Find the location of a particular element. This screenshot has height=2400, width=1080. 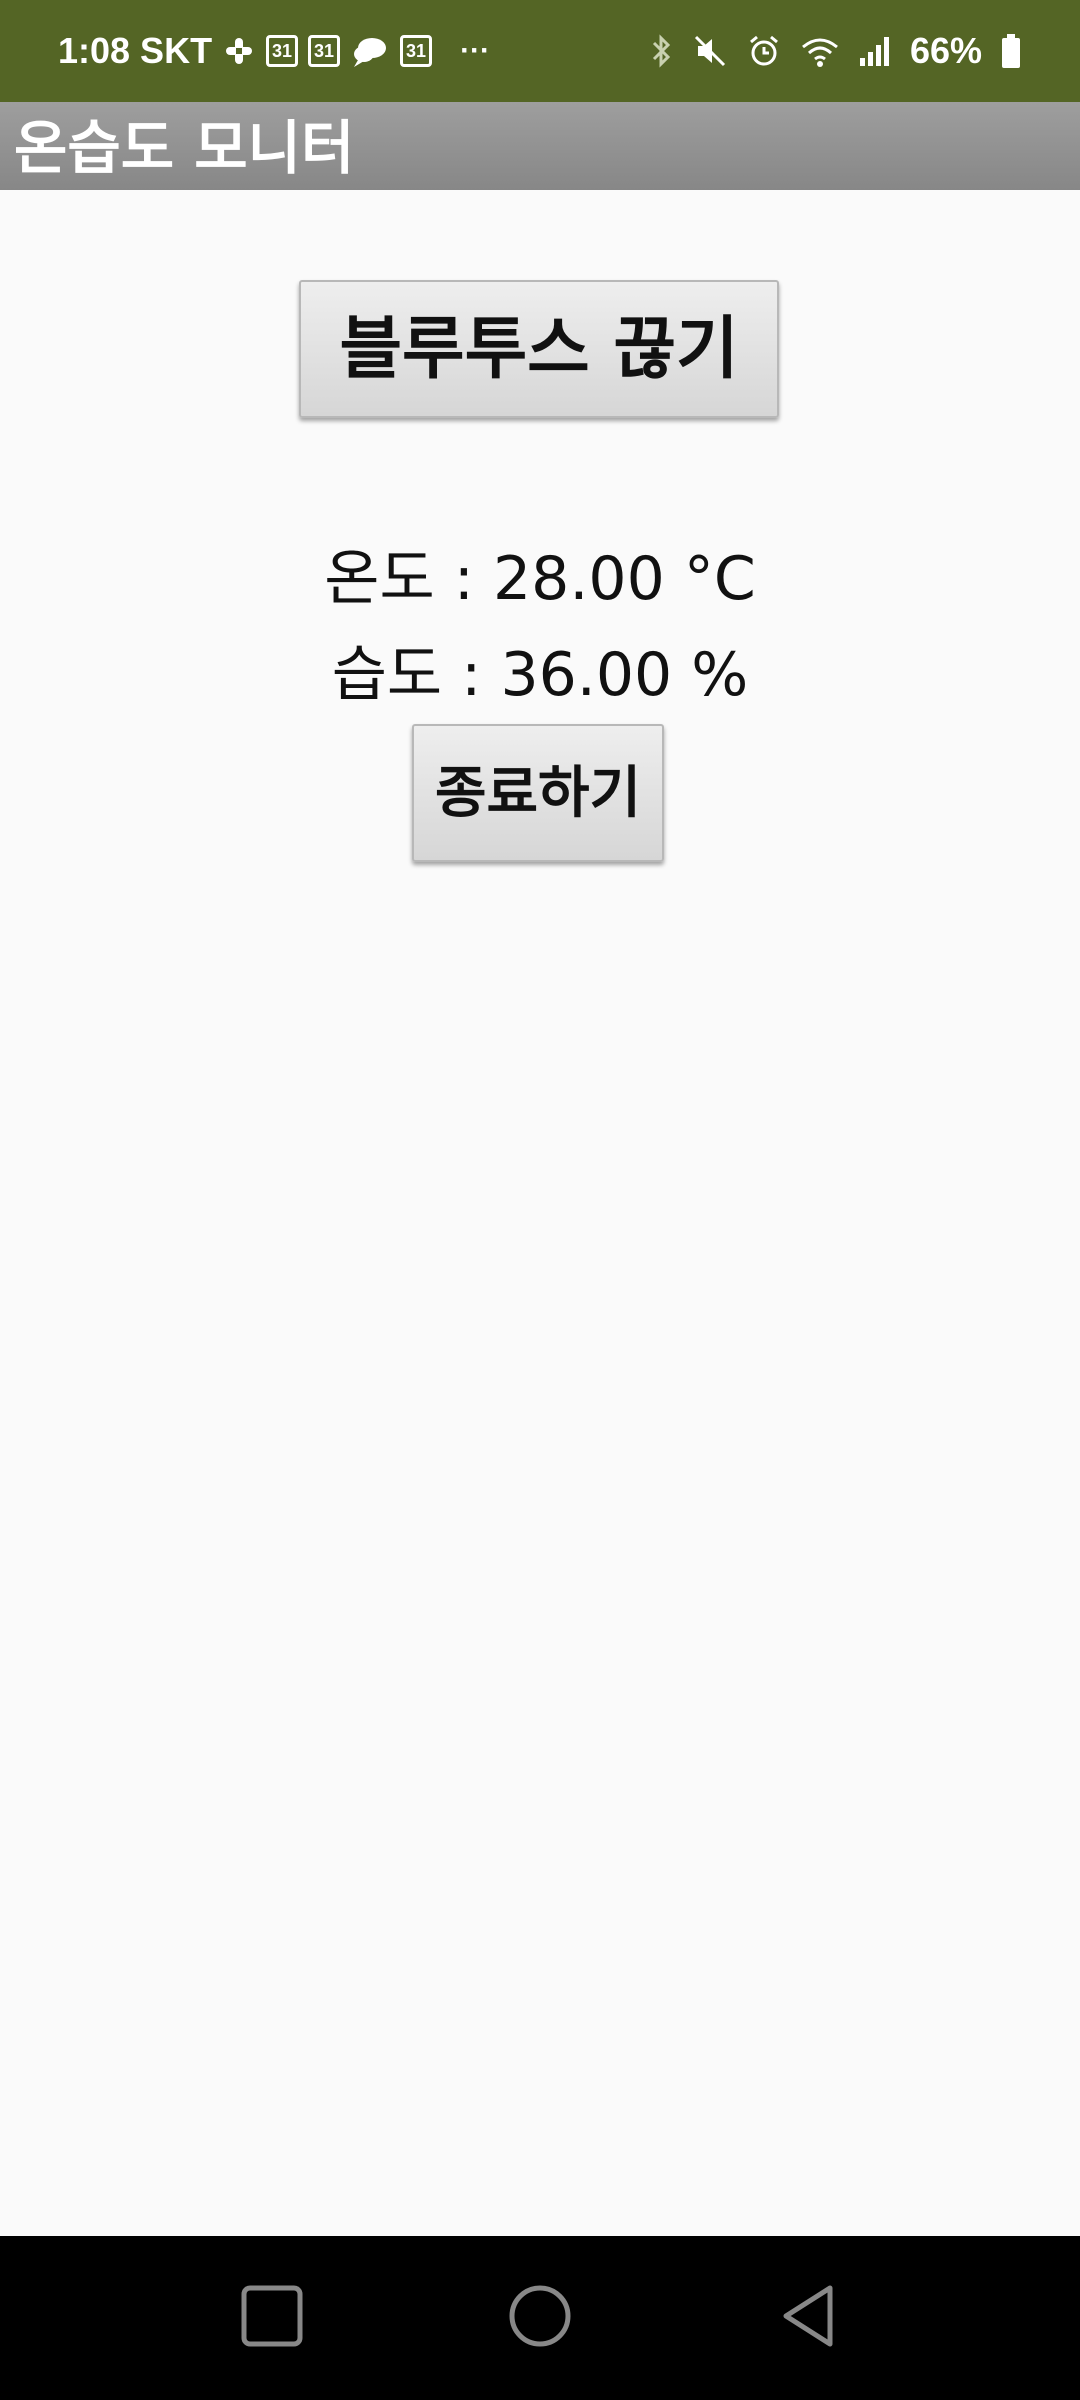

back-icon is located at coordinates (808, 2318).